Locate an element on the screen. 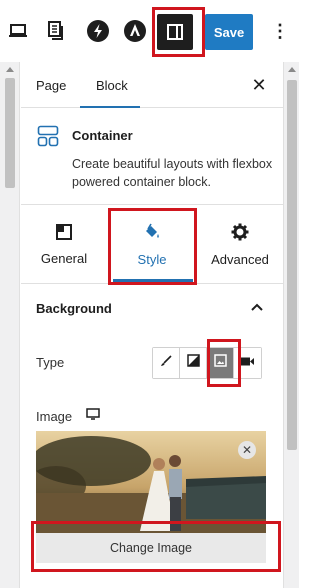 The image size is (320, 588). active-inspector-tab-indicator is located at coordinates (153, 280).